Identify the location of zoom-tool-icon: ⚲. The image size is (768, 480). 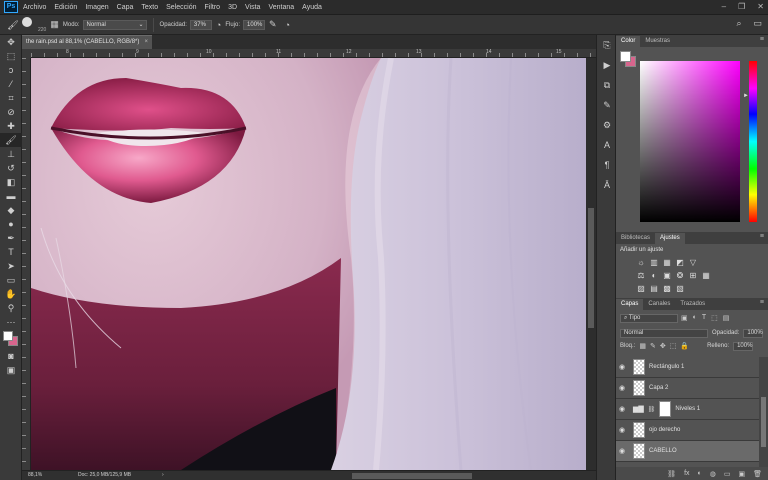
(11, 308).